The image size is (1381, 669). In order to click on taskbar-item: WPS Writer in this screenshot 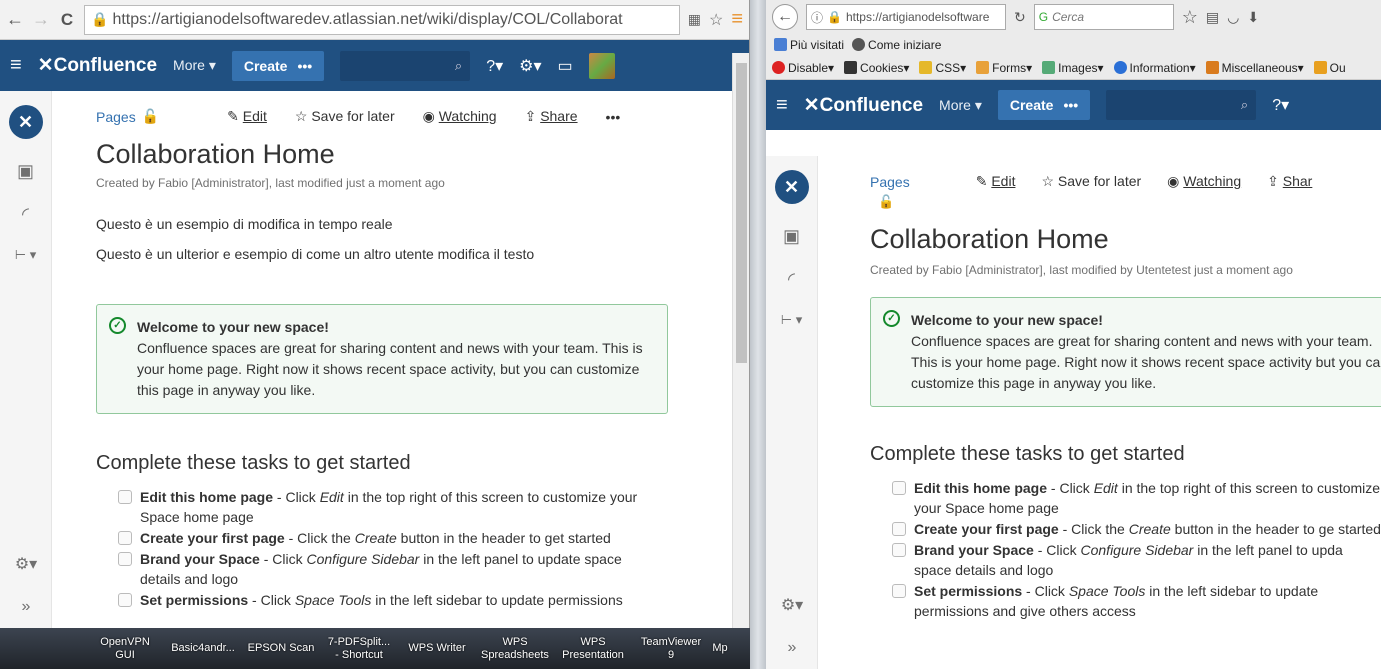, I will do `click(437, 648)`.